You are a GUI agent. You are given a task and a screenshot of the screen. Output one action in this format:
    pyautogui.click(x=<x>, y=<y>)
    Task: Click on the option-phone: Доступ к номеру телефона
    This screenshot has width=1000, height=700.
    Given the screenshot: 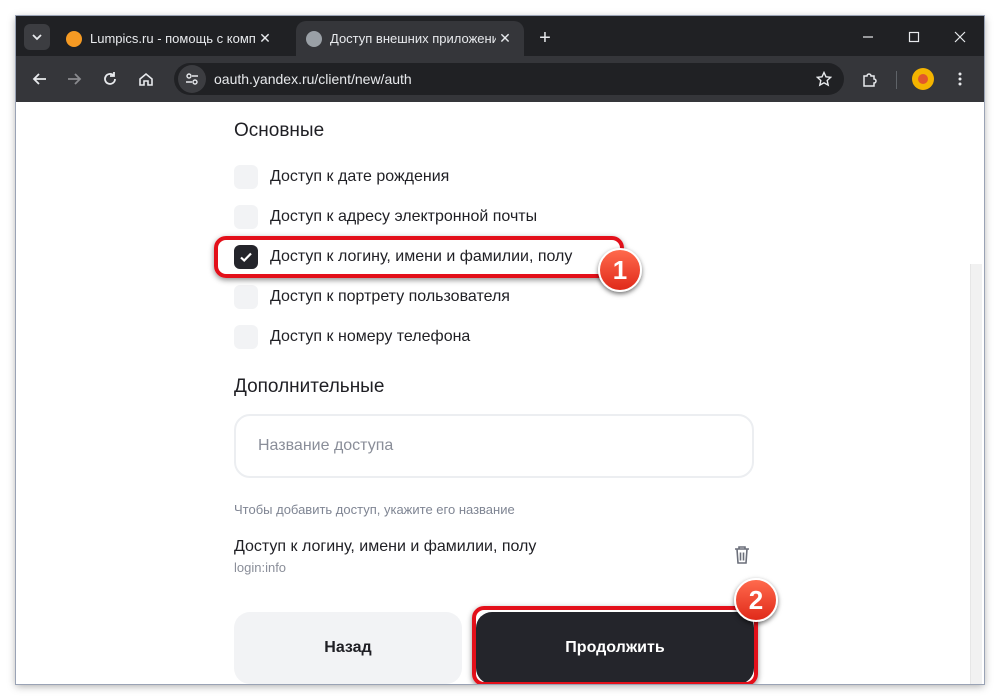 What is the action you would take?
    pyautogui.click(x=352, y=337)
    